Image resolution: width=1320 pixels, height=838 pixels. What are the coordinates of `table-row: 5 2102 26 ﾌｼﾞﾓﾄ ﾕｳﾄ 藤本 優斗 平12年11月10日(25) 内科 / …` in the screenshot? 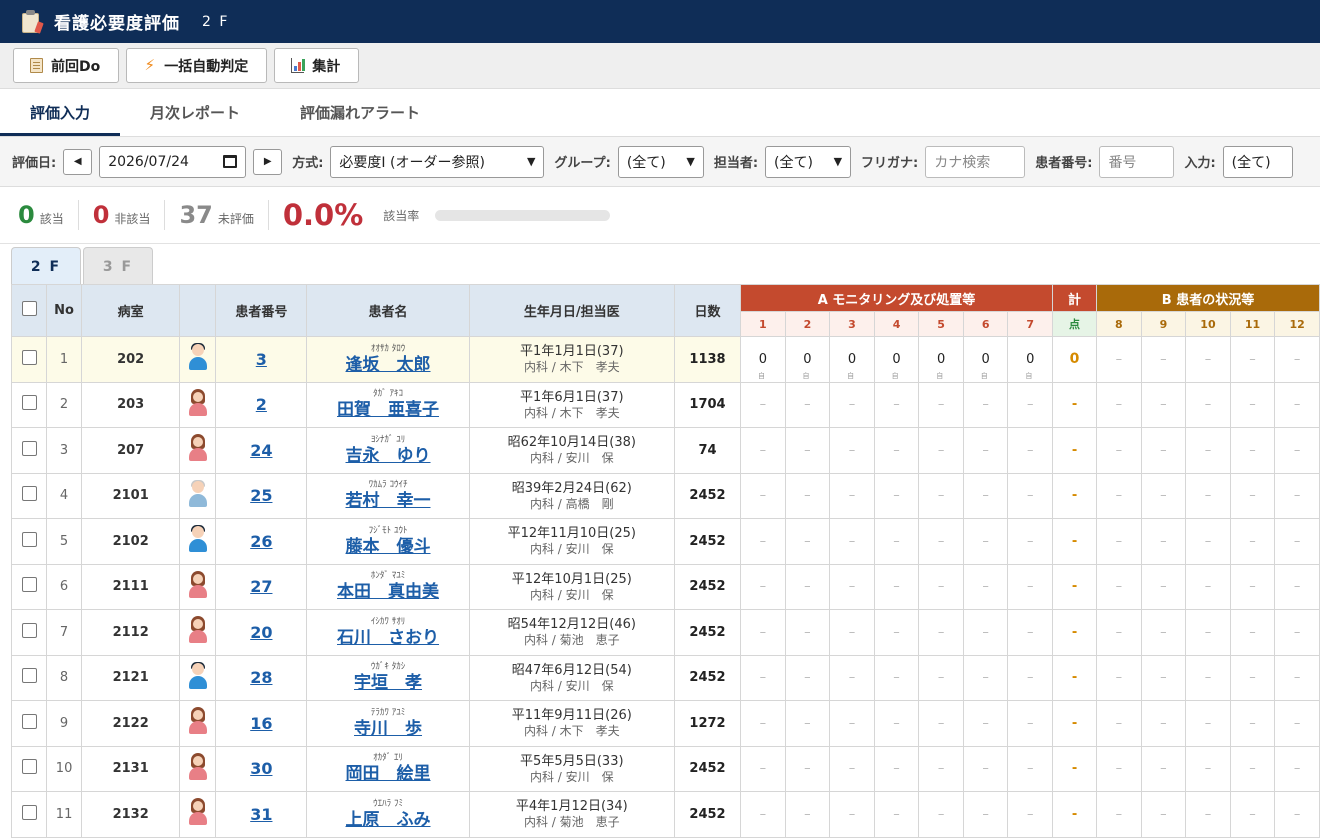 It's located at (665, 541).